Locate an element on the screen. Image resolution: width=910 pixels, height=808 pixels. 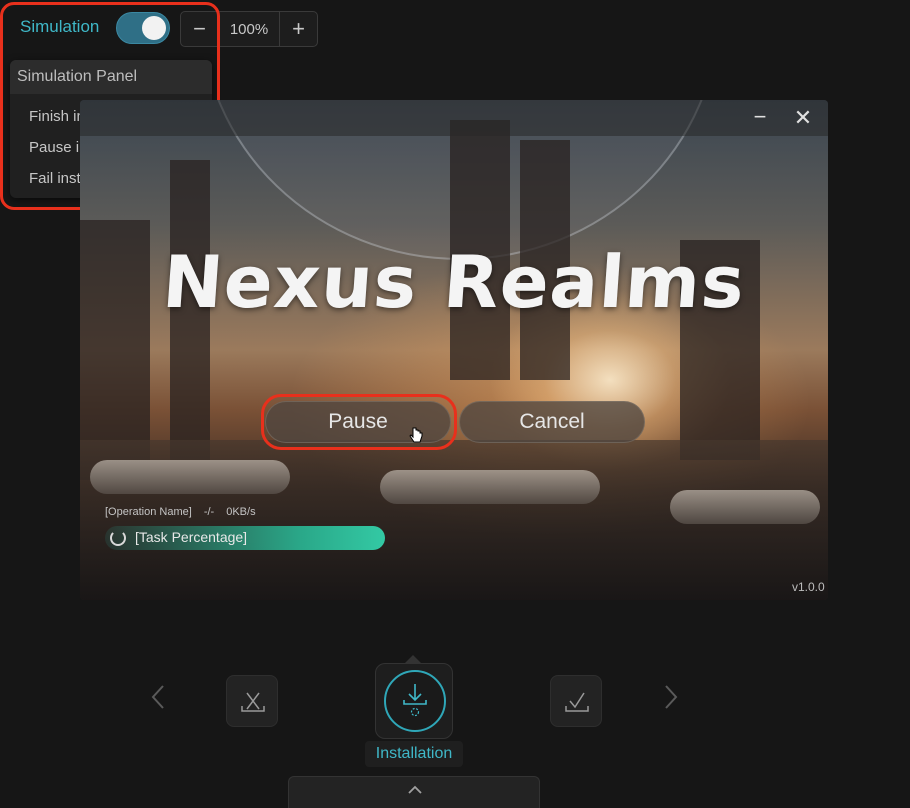
download-icon is located at coordinates (415, 700).